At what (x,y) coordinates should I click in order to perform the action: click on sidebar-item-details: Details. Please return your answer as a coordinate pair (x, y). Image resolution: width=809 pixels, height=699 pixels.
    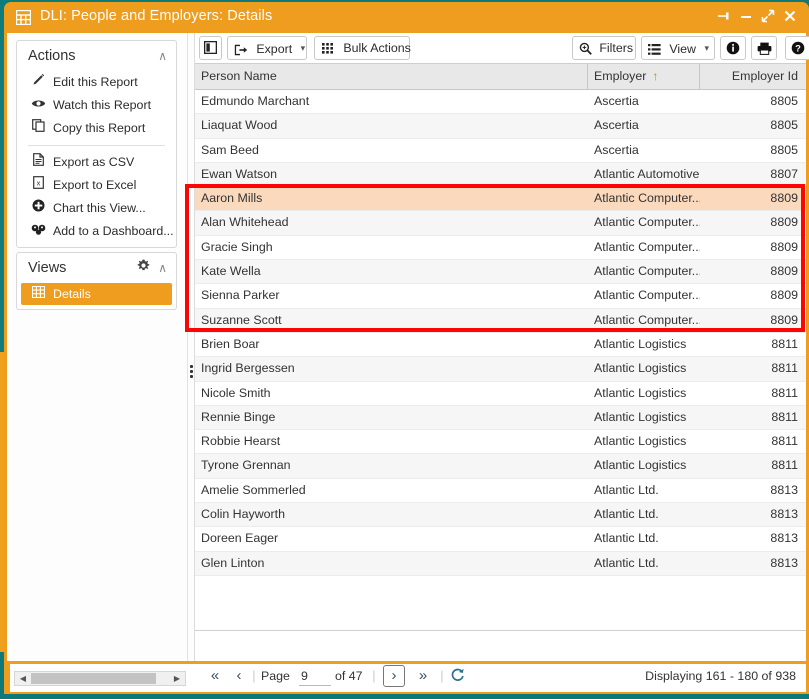
    Looking at the image, I should click on (96, 294).